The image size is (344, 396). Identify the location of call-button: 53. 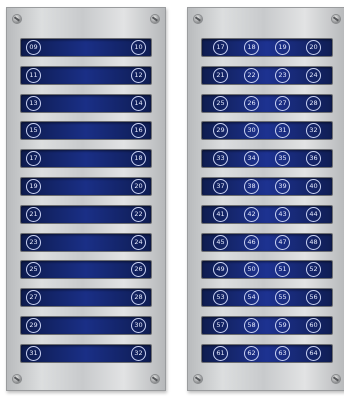
(220, 298).